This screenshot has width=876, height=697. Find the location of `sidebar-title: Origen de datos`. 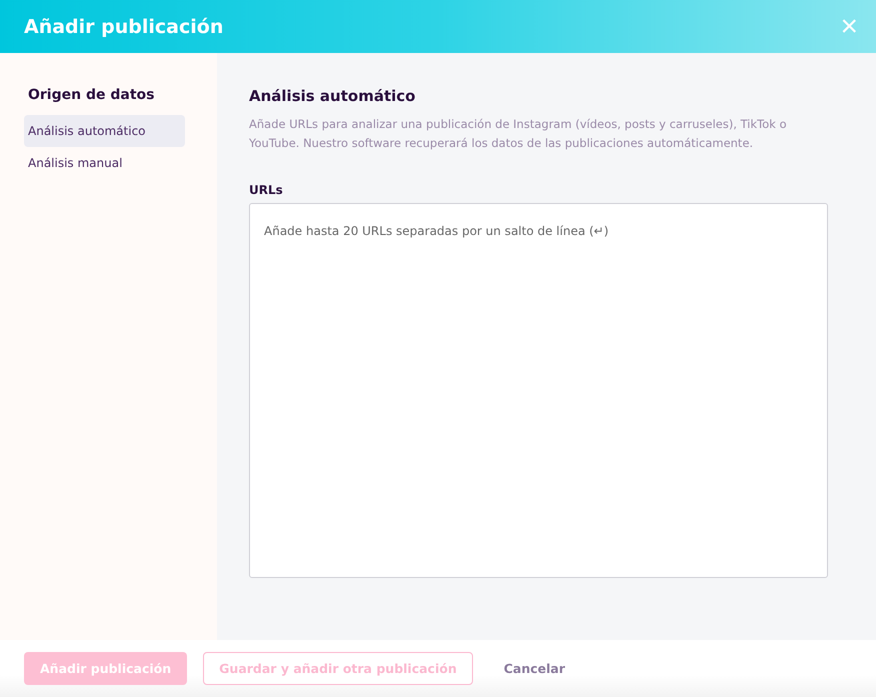

sidebar-title: Origen de datos is located at coordinates (92, 95).